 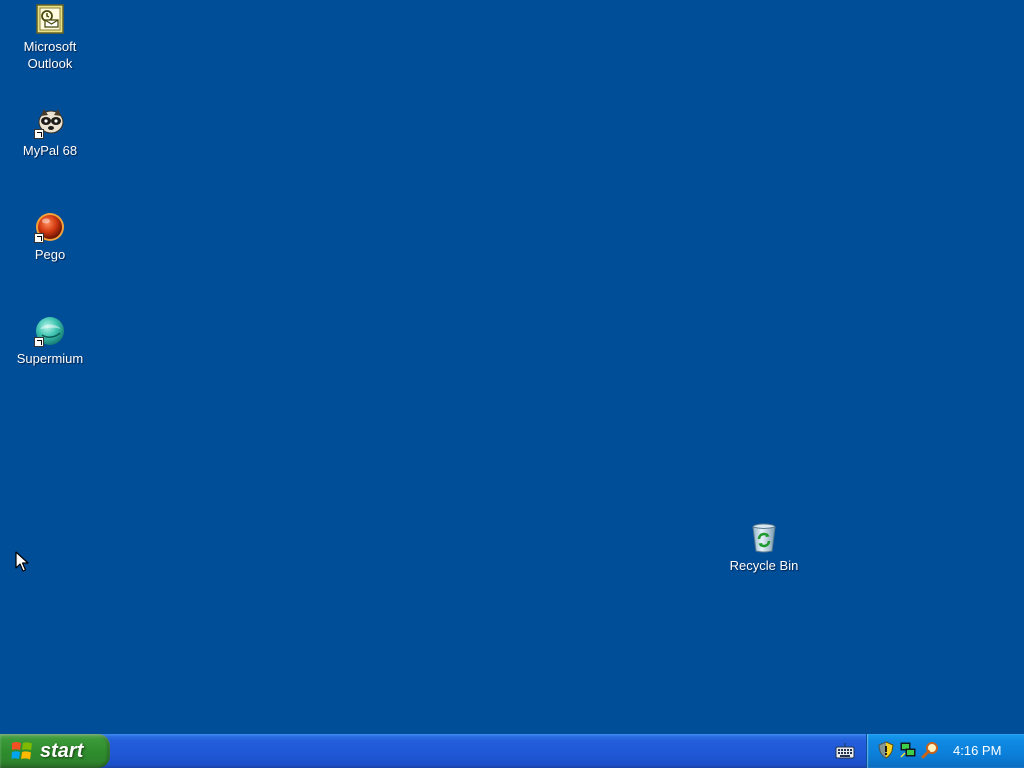 I want to click on desktop-icon-mypal-68: MyPal 68, so click(x=50, y=133).